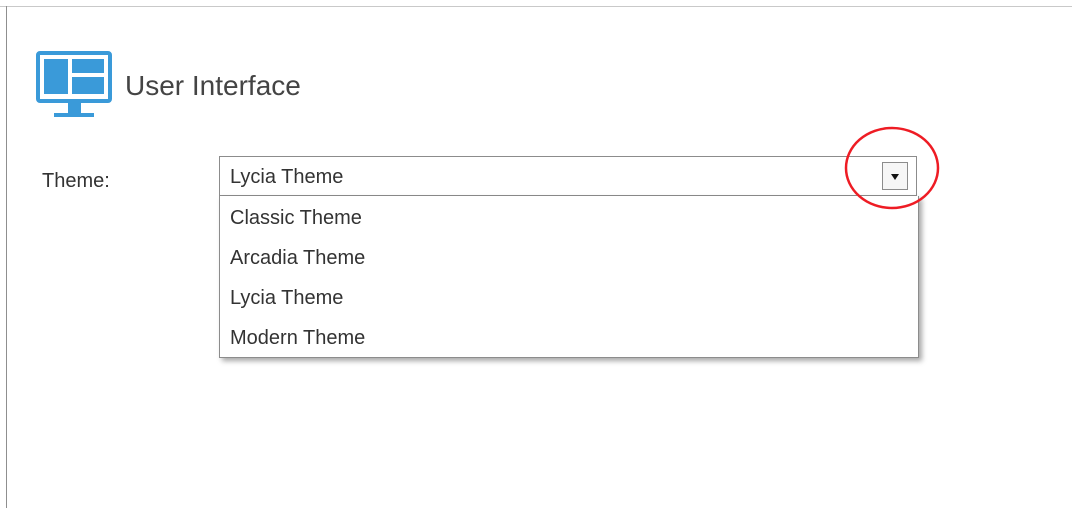  I want to click on left-divider, so click(6, 257).